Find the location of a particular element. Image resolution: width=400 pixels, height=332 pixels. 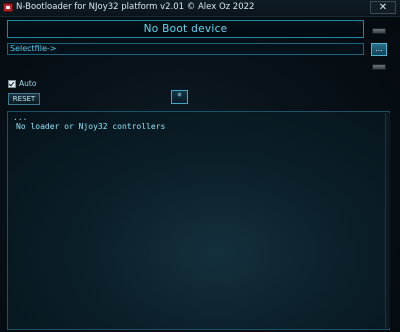

app-icon is located at coordinates (8, 7).